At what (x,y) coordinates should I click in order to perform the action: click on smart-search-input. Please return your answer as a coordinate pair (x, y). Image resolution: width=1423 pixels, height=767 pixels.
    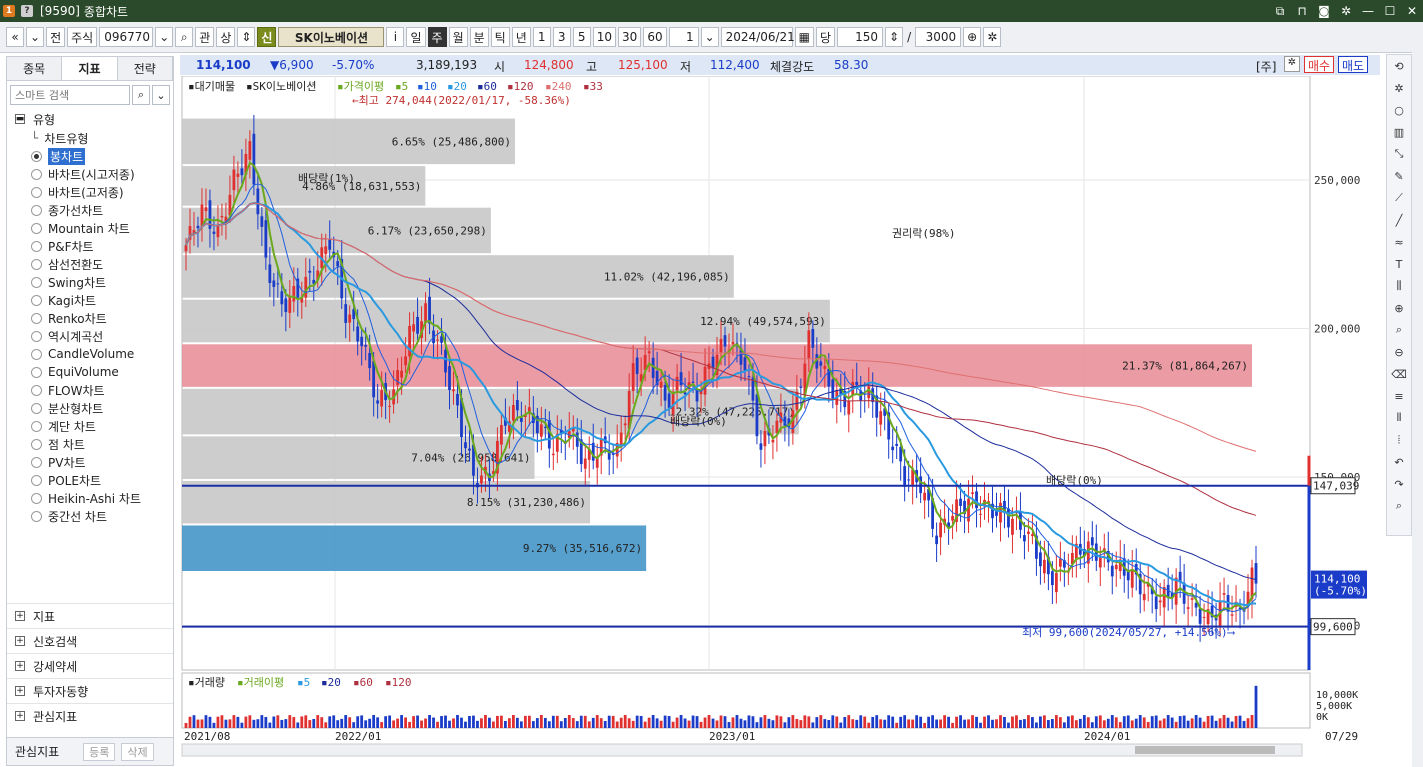
    Looking at the image, I should click on (70, 95).